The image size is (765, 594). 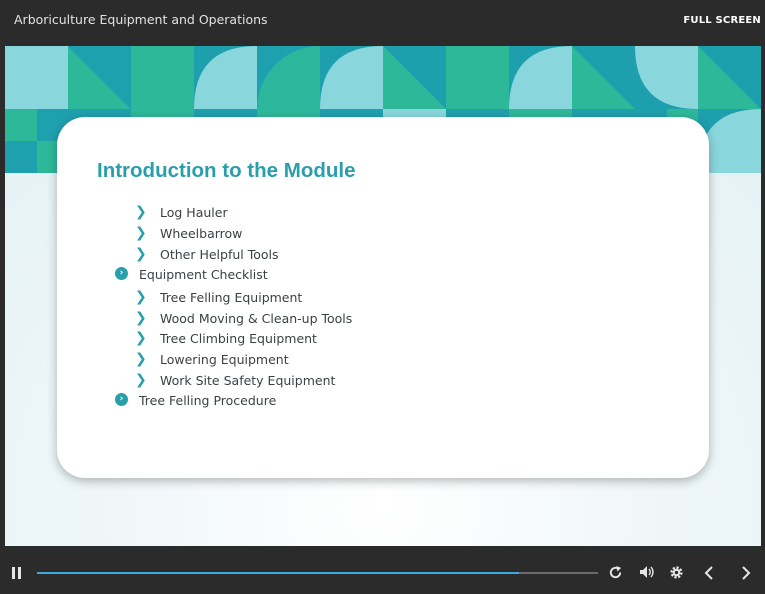 What do you see at coordinates (141, 19) in the screenshot?
I see `course-title: Arboriculture Equipment and Operations` at bounding box center [141, 19].